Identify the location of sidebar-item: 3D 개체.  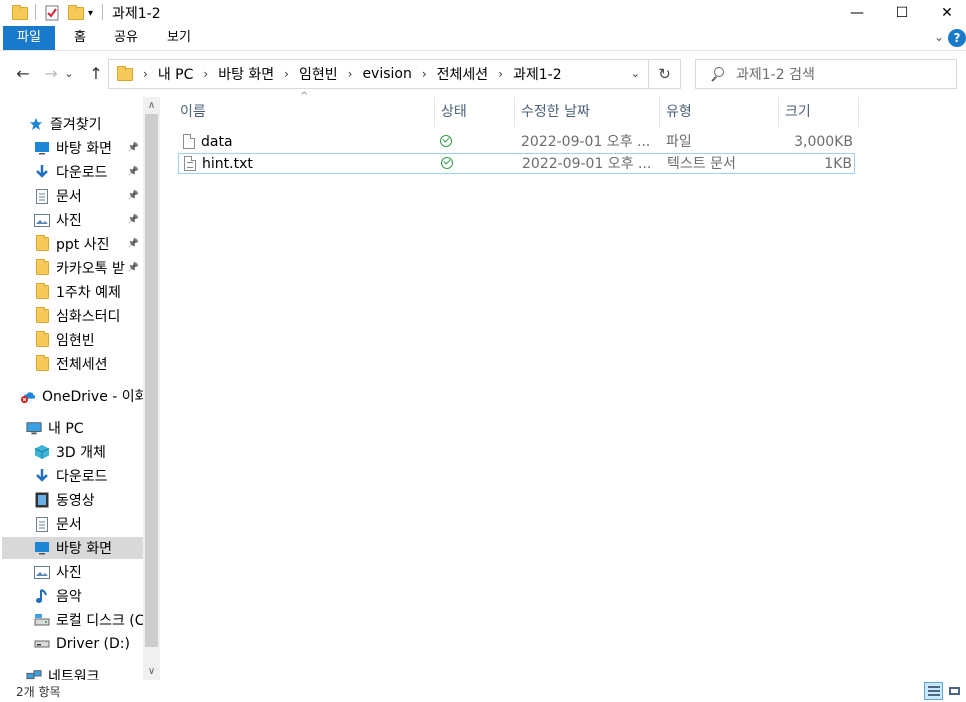
(88, 452).